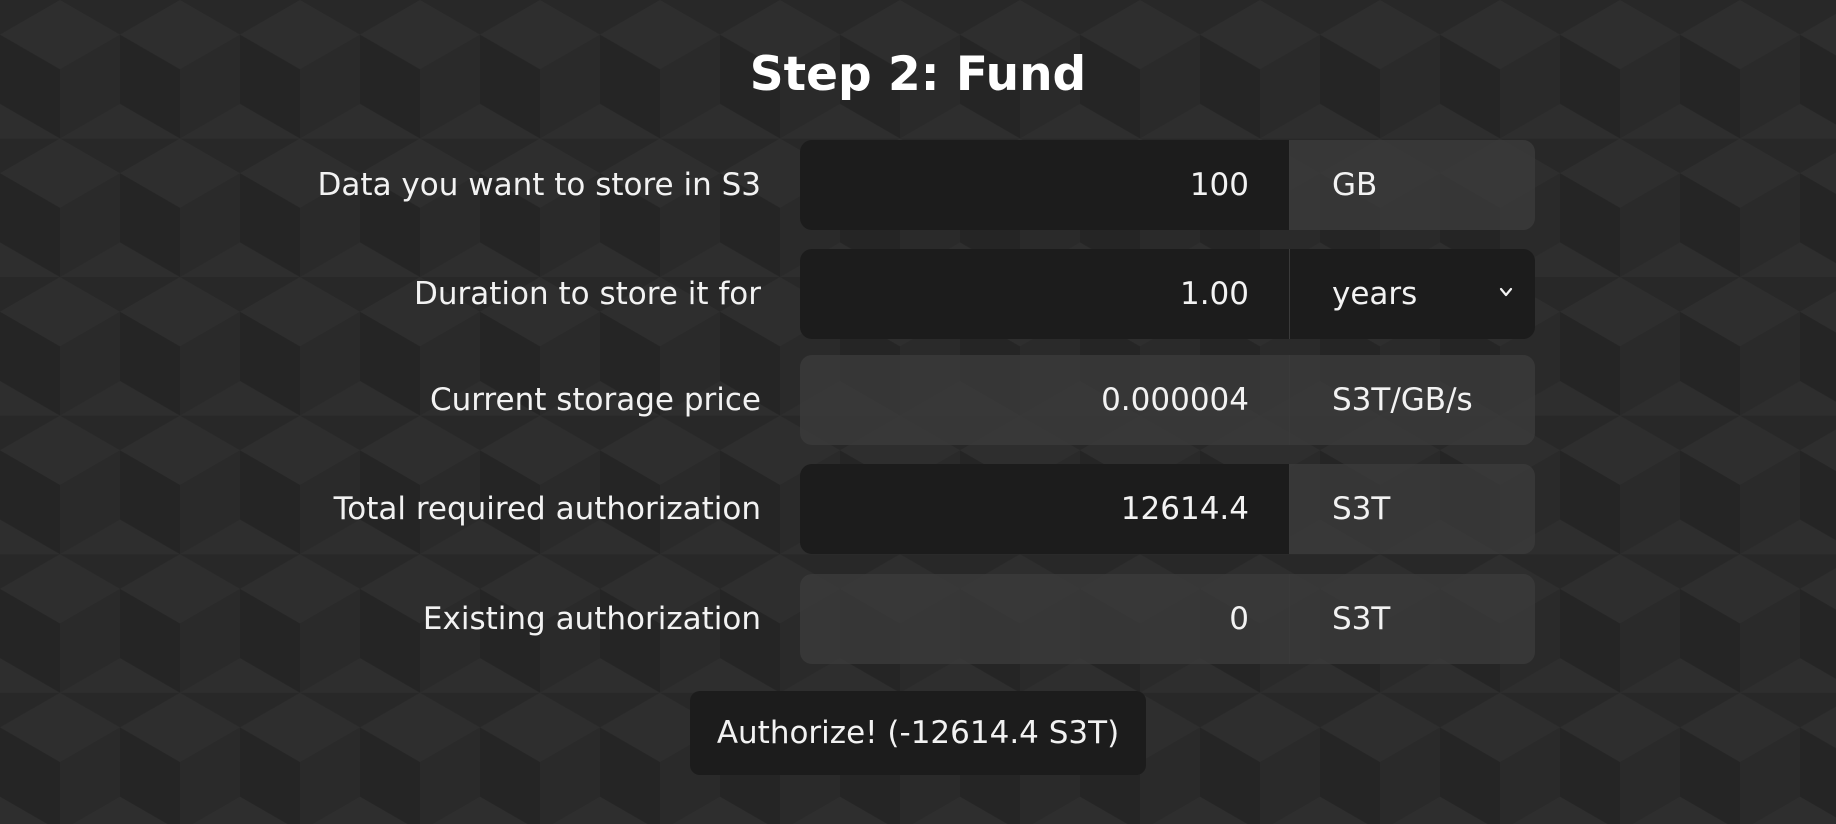  I want to click on duration-input: 1.00, so click(1045, 294).